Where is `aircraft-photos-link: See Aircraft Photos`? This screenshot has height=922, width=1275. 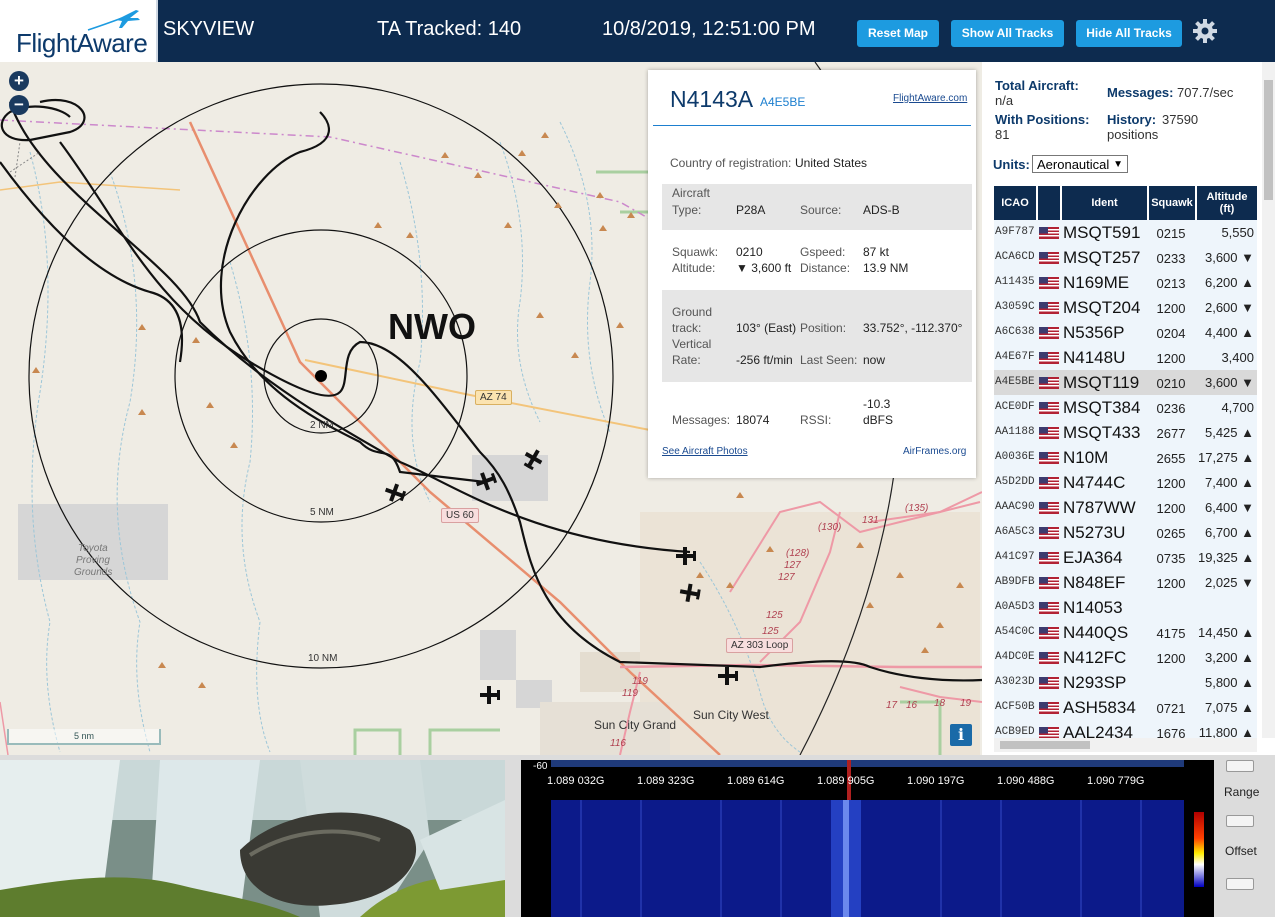
aircraft-photos-link: See Aircraft Photos is located at coordinates (705, 451).